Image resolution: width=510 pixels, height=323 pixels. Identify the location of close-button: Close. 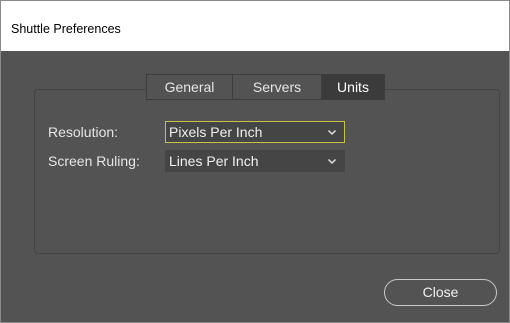
(440, 292).